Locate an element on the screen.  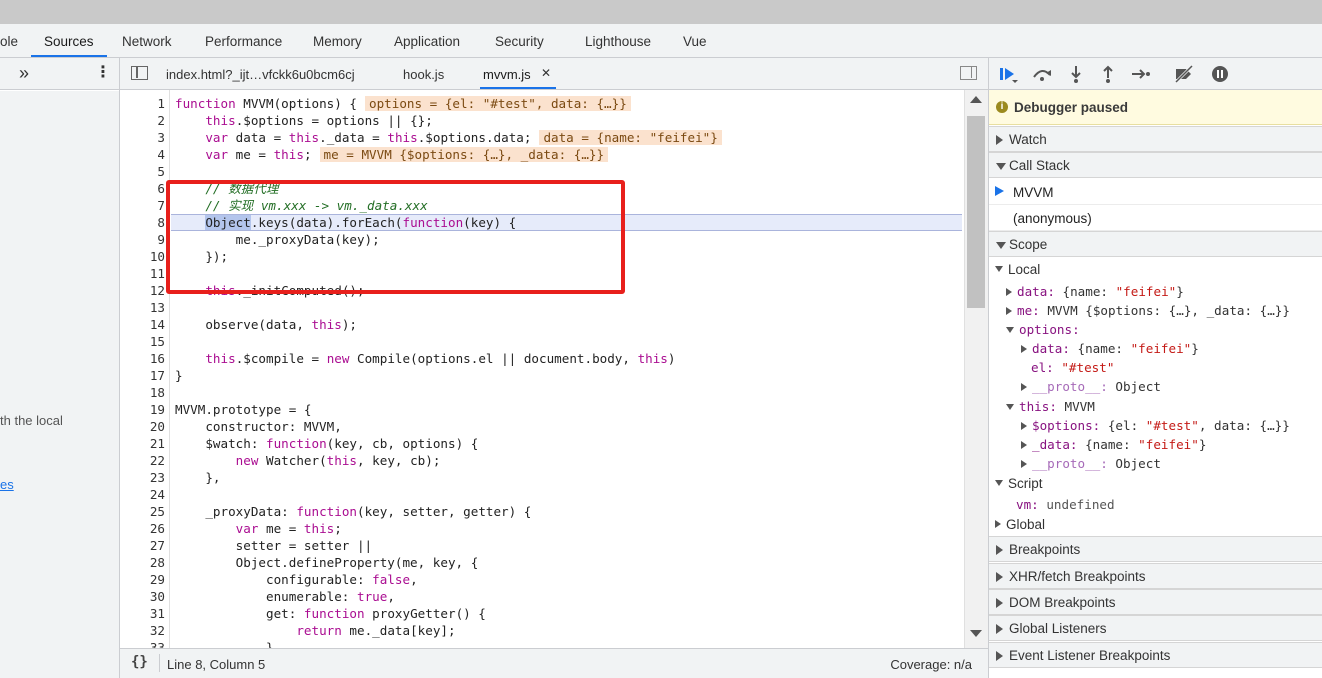
code-line: 19 MVVM.prototype = { is located at coordinates (542, 409).